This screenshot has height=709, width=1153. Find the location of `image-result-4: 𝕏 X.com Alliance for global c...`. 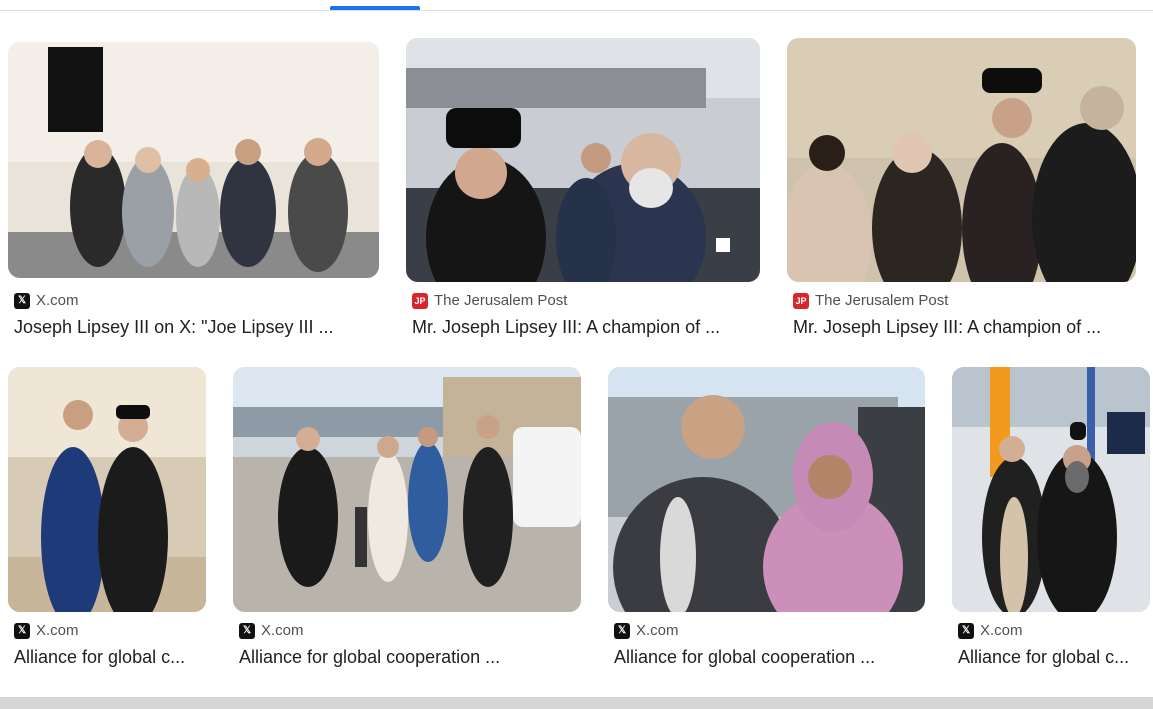

image-result-4: 𝕏 X.com Alliance for global c... is located at coordinates (107, 519).